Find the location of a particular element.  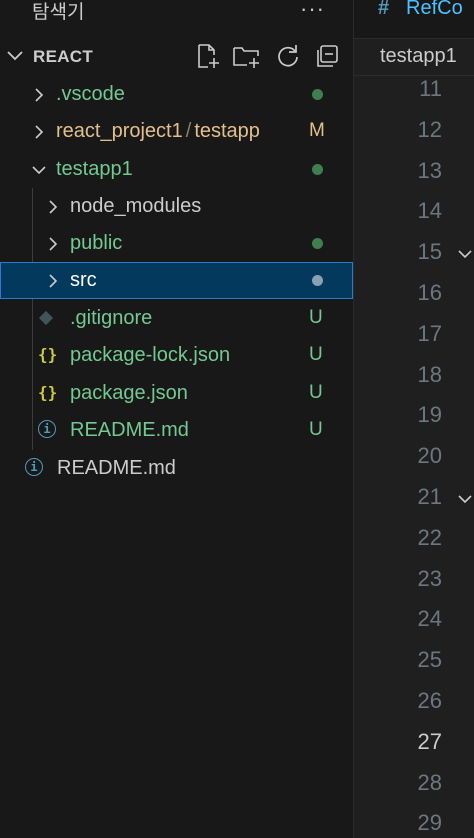

tree-item-readme-md: i README.md U is located at coordinates (176, 430).